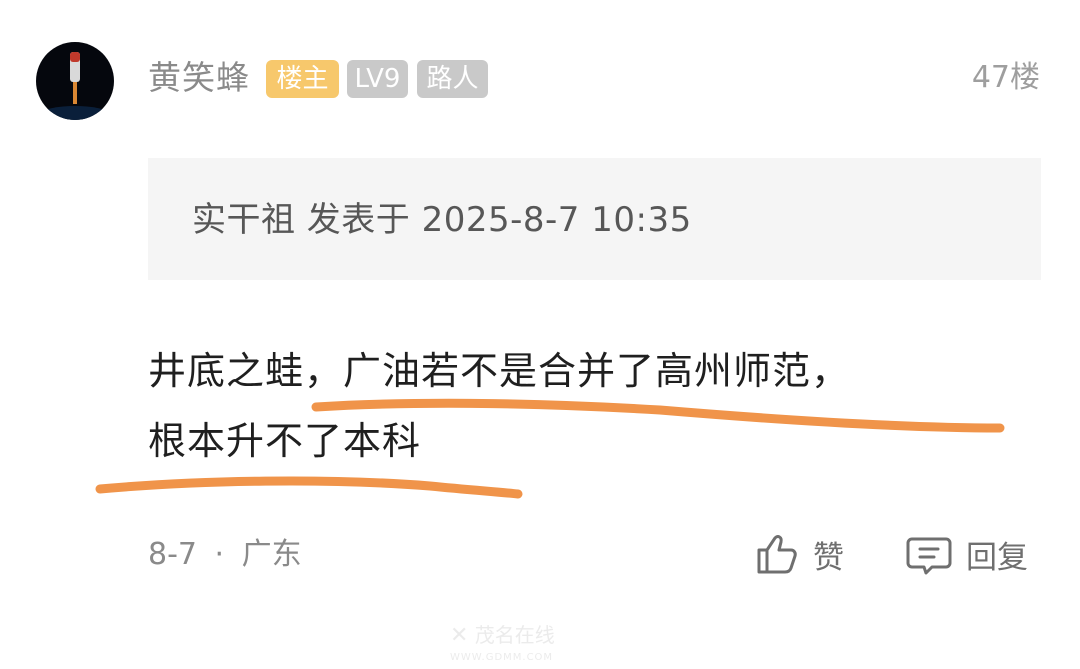  I want to click on quote-text: 实干祖 发表于 2025-8-7 10:35, so click(442, 220).